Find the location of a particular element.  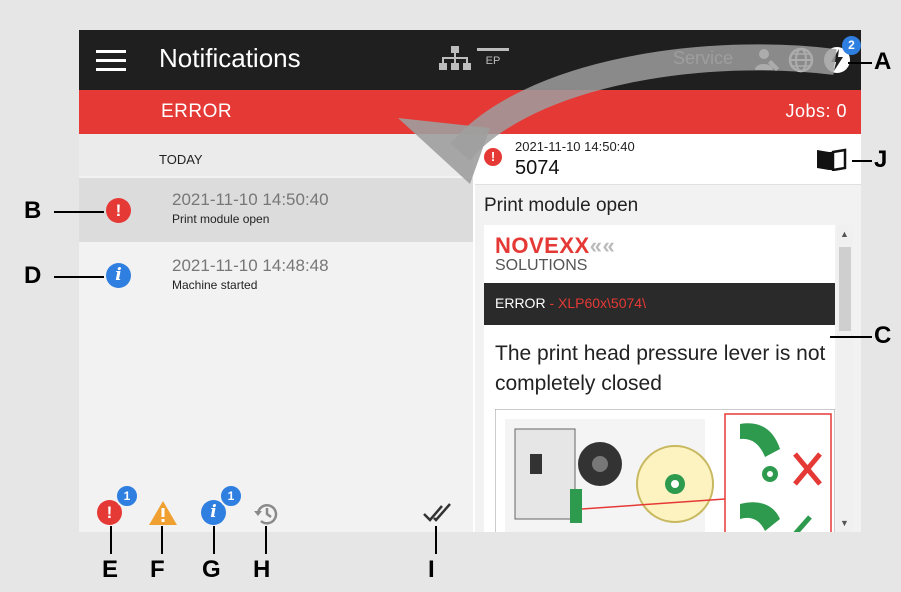

callout-line-e is located at coordinates (111, 540).